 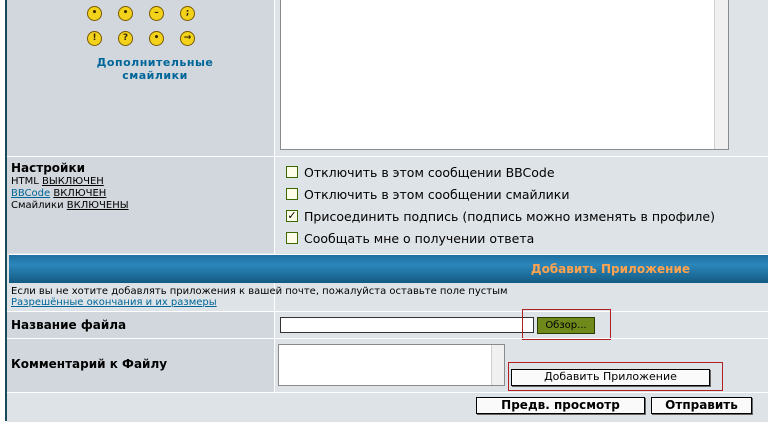 I want to click on notify-reply-checkbox, so click(x=292, y=238).